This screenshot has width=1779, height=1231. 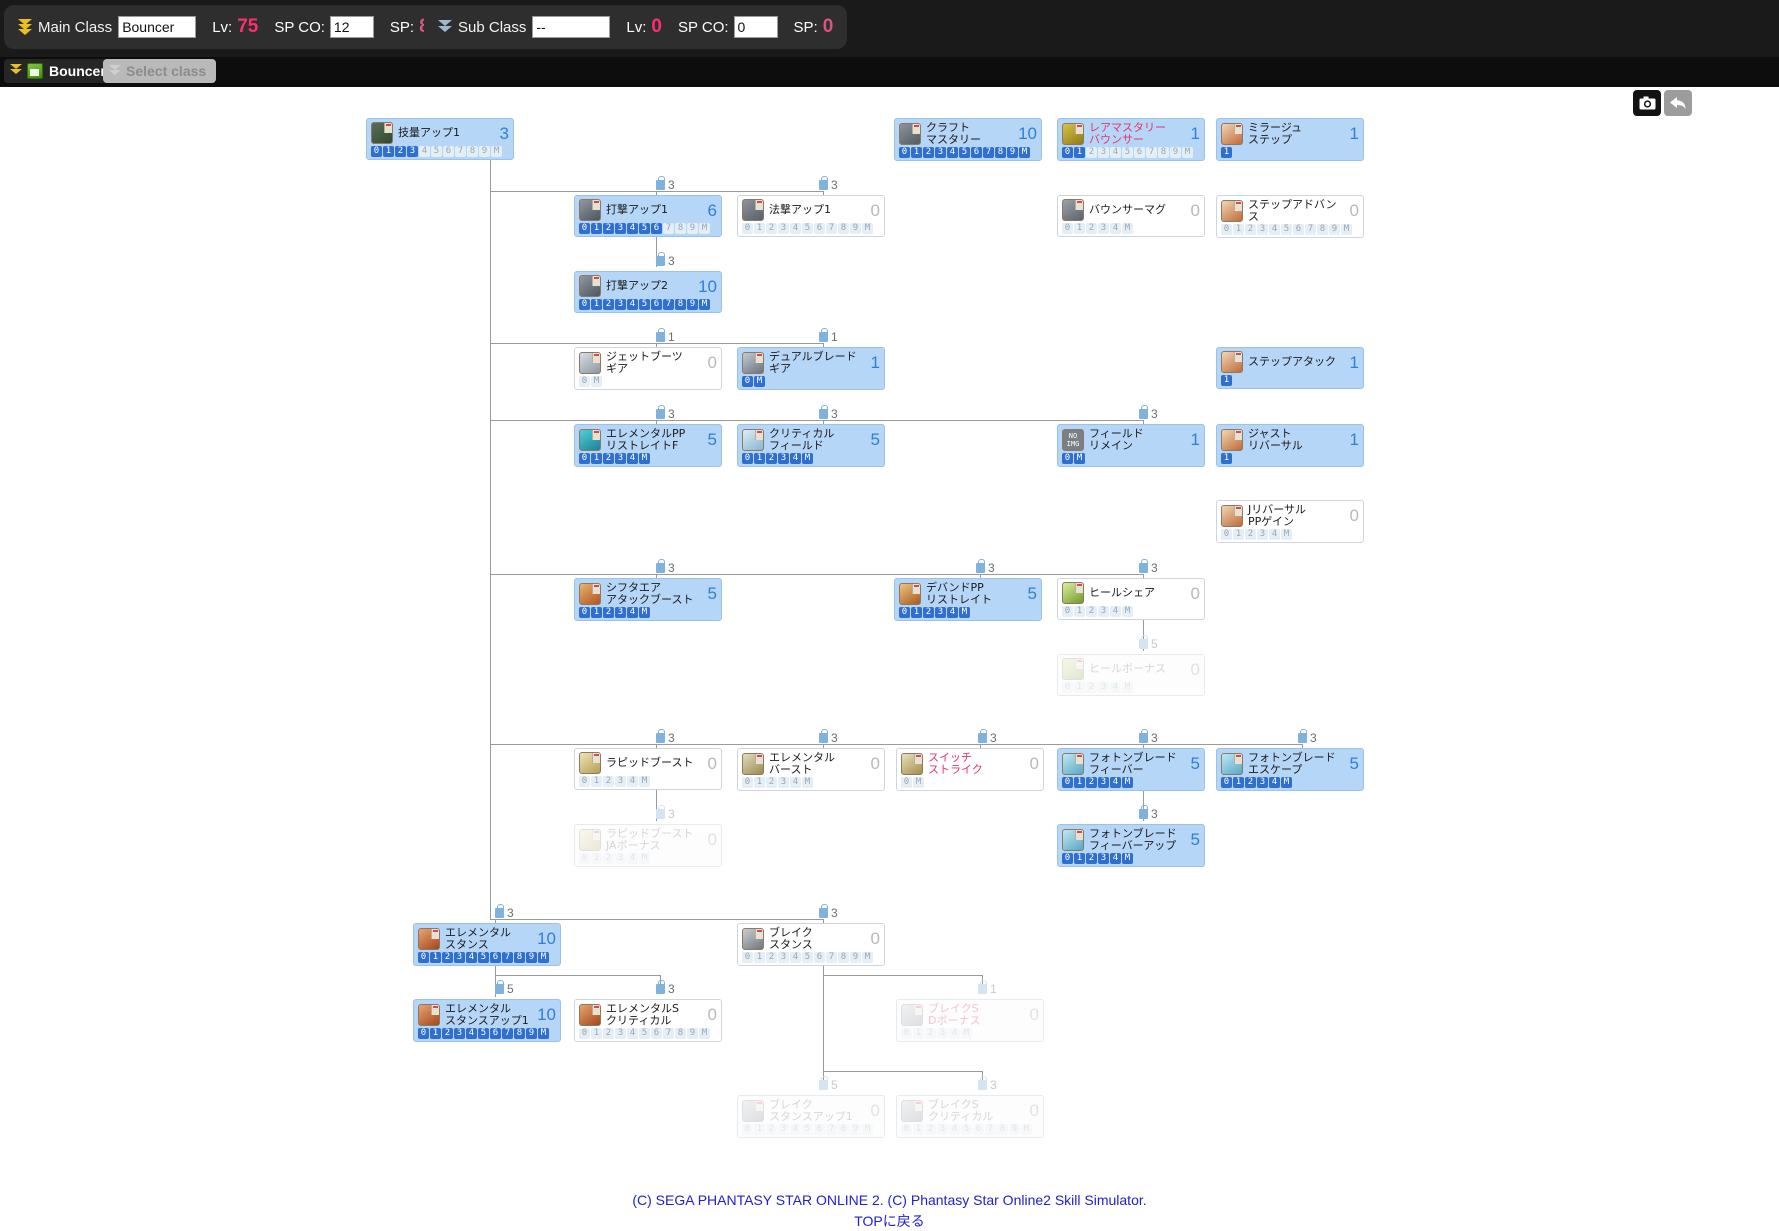 I want to click on skill-node: 打撃アップ2 10 0 1 2 3 4 5 6 7 8 9 M, so click(x=648, y=292).